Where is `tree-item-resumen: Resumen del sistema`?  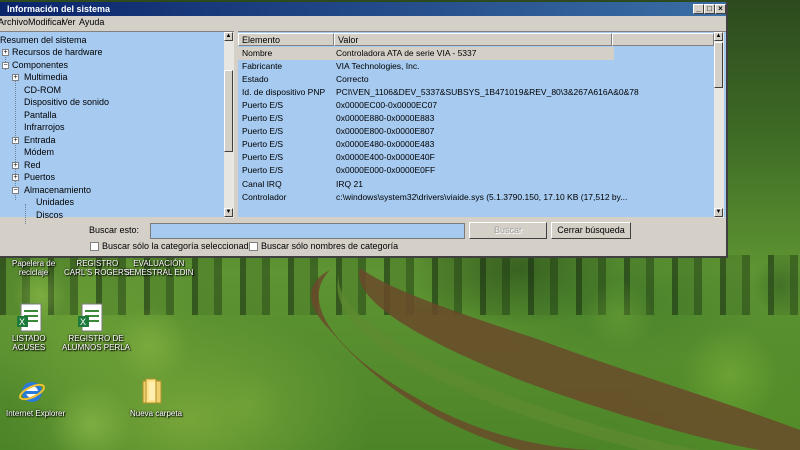 tree-item-resumen: Resumen del sistema is located at coordinates (43, 40).